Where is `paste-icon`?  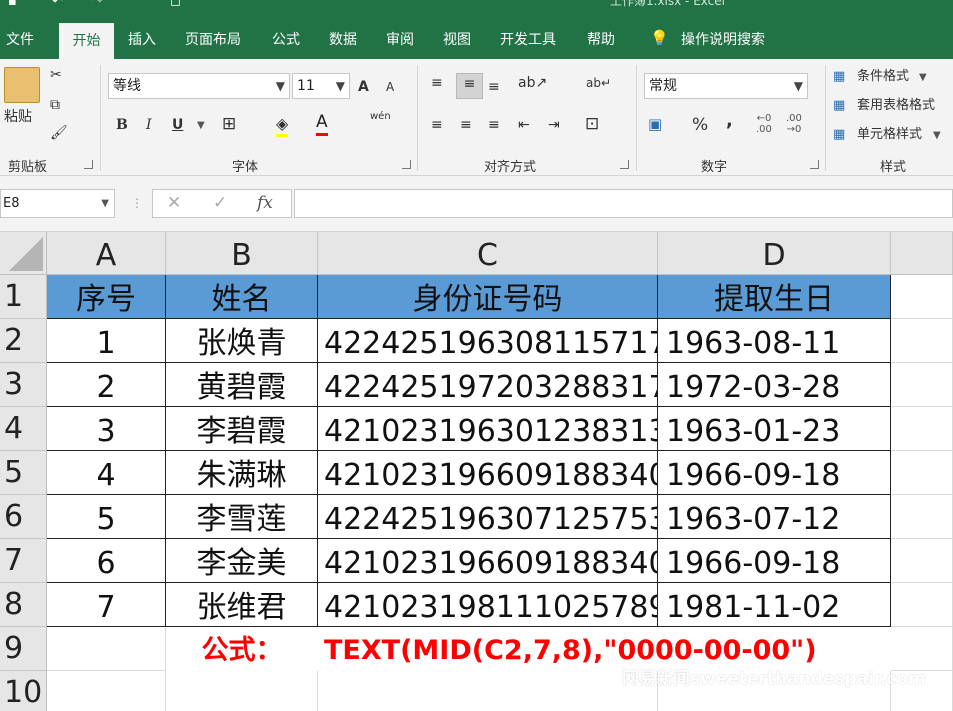
paste-icon is located at coordinates (22, 85).